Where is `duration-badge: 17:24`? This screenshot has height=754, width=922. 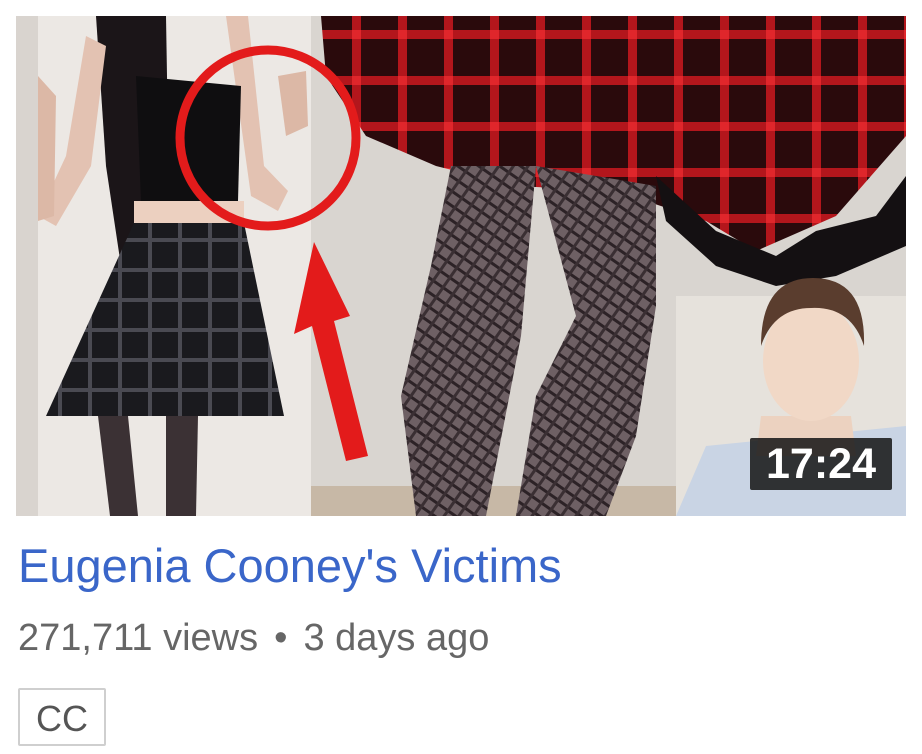 duration-badge: 17:24 is located at coordinates (821, 464).